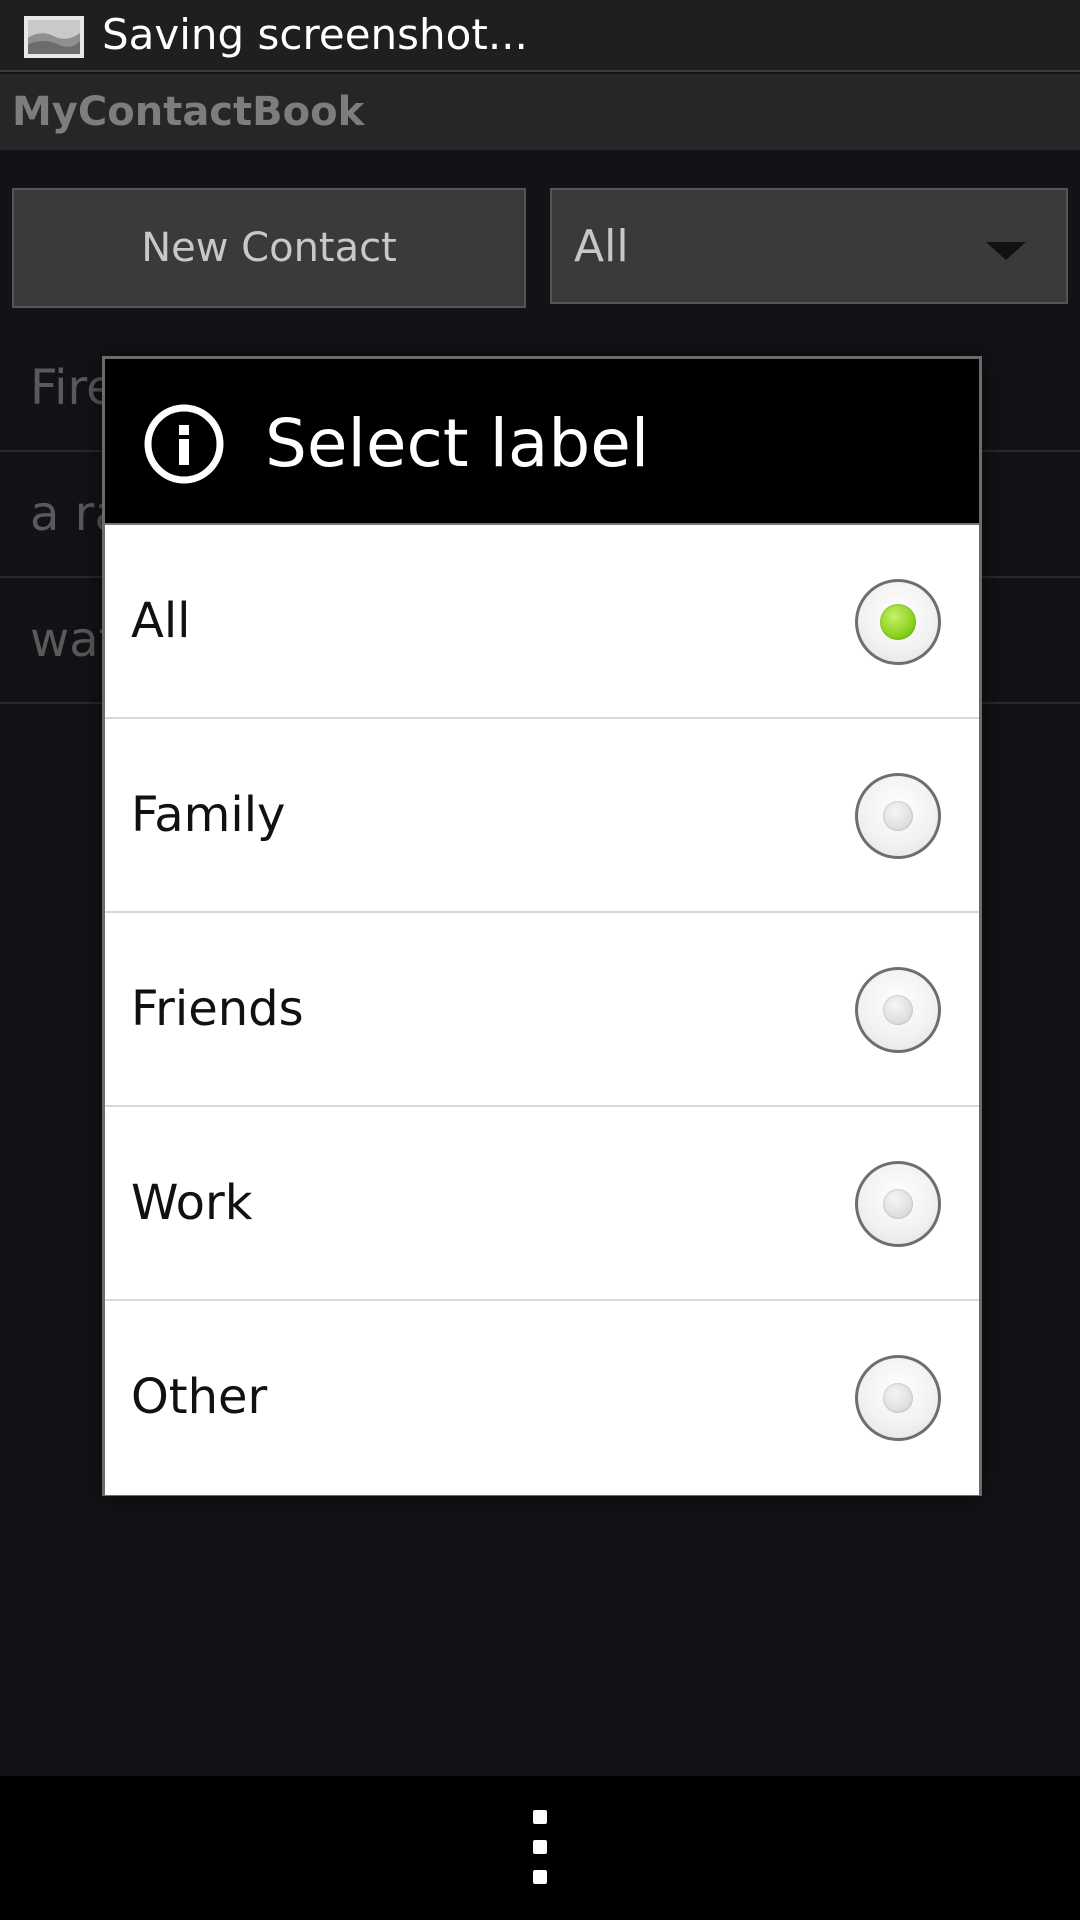 This screenshot has height=1920, width=1080. Describe the element at coordinates (809, 246) in the screenshot. I see `label-filter-spinner: All` at that location.